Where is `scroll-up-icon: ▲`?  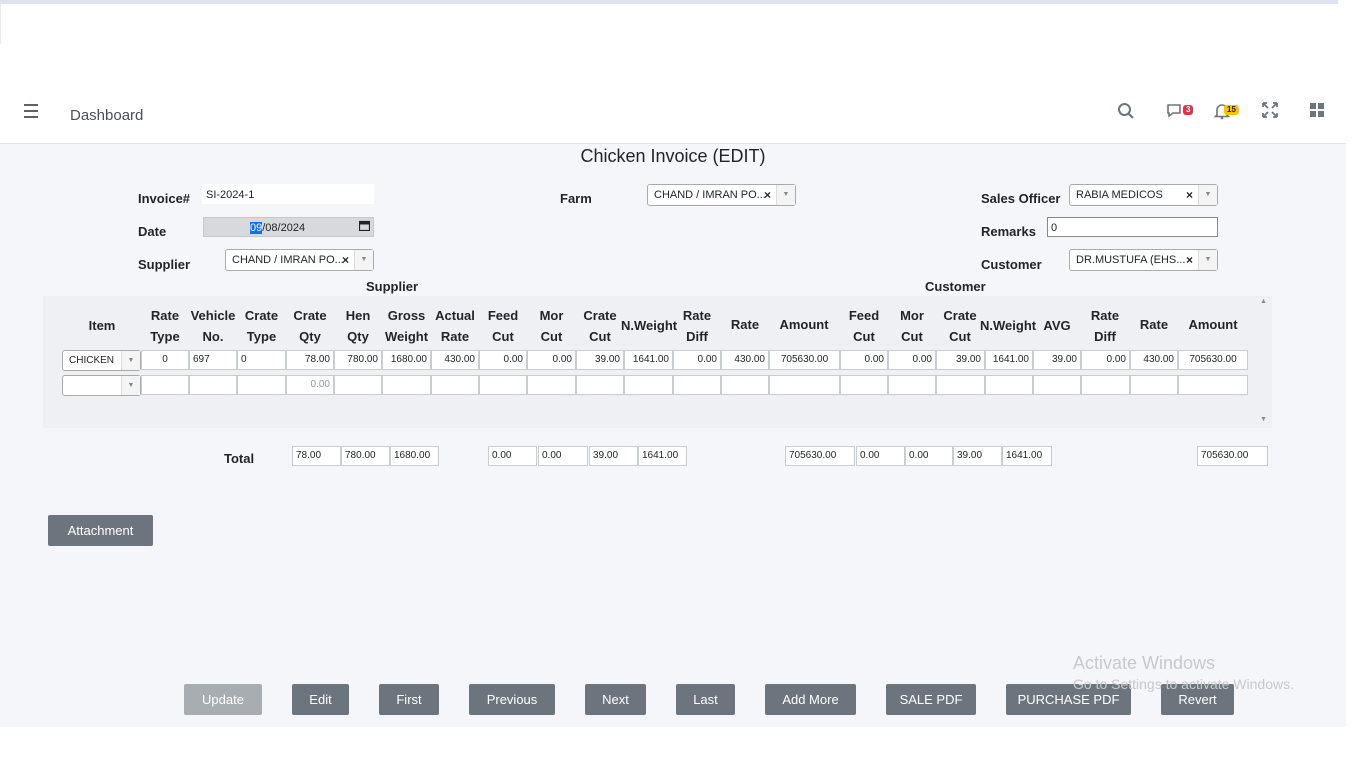
scroll-up-icon: ▲ is located at coordinates (1263, 301).